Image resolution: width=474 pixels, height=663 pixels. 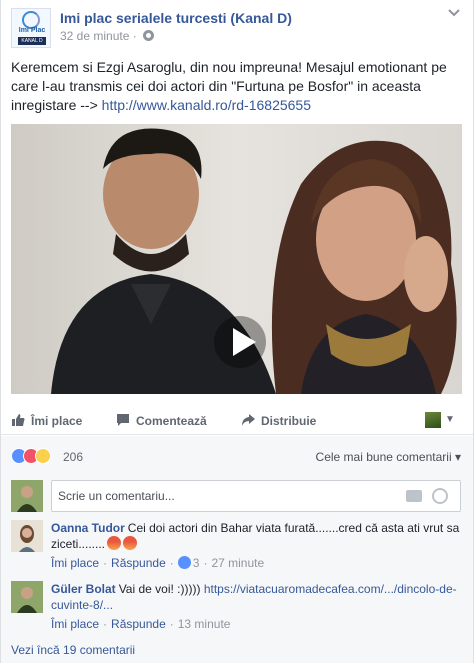 What do you see at coordinates (57, 421) in the screenshot?
I see `like-label: Îmi place` at bounding box center [57, 421].